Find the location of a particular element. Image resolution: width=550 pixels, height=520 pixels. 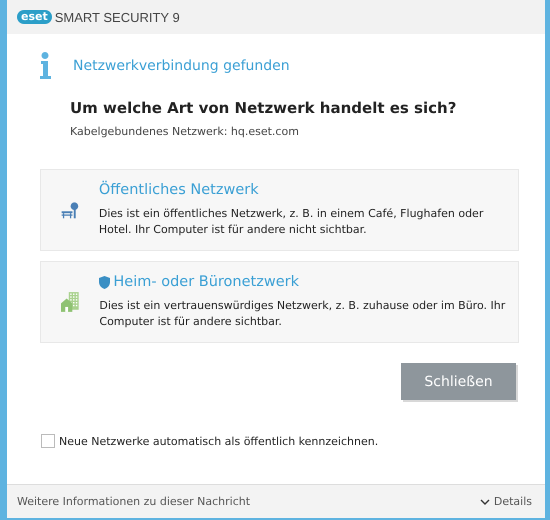

option-description: Dies ist ein vertrauenswürdiges Netzwerk, z. B. zuhause oder im Büro. Ihr Computer ist für andere sichtbar. is located at coordinates (302, 314).